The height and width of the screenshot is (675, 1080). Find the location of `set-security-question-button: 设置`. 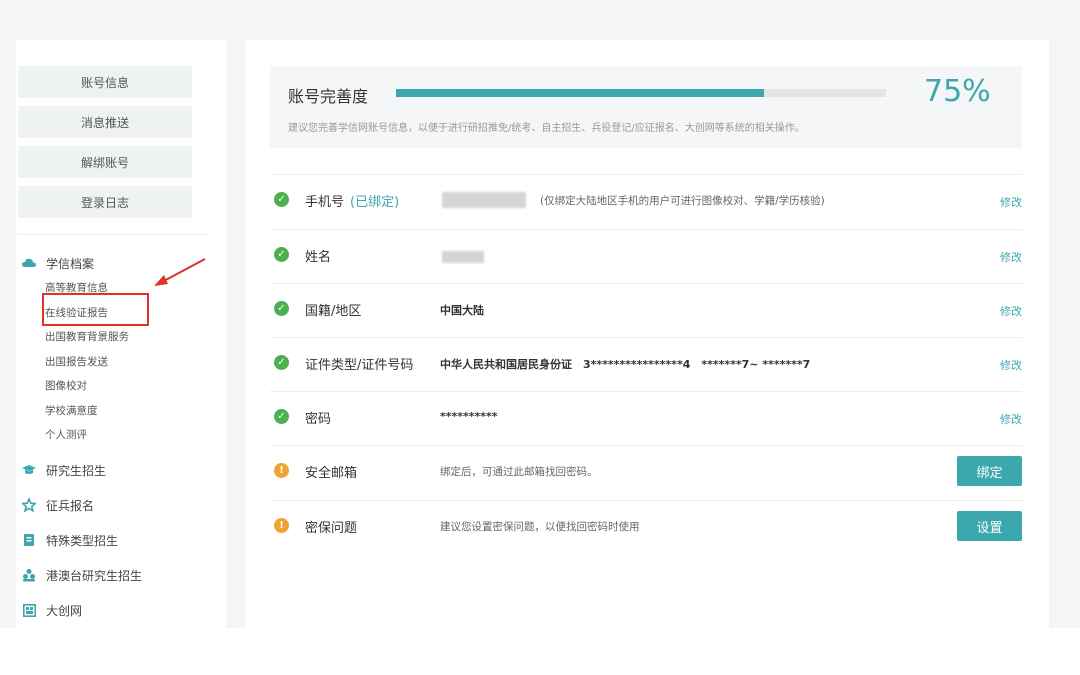

set-security-question-button: 设置 is located at coordinates (989, 526).